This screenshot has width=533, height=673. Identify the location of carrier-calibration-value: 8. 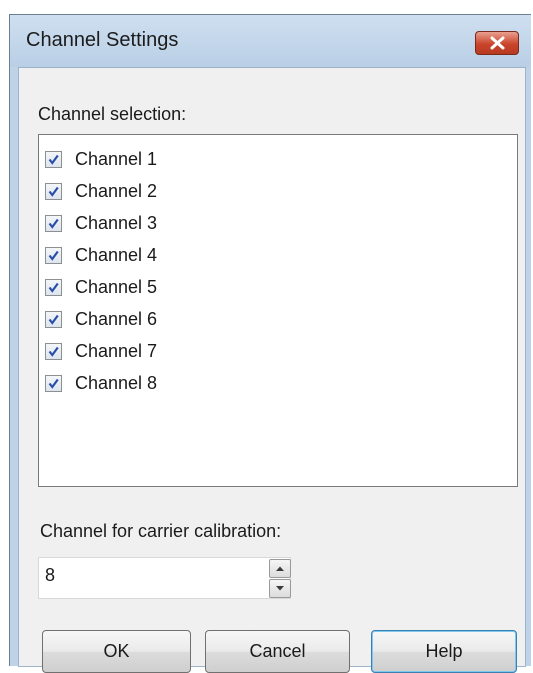
(50, 575).